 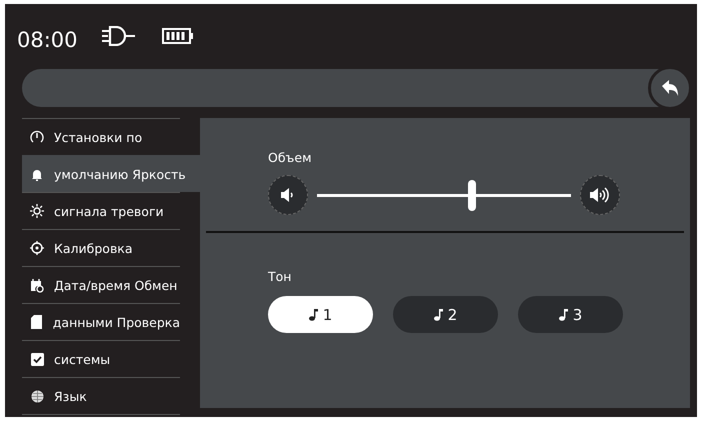 What do you see at coordinates (670, 88) in the screenshot?
I see `back-arrow-icon` at bounding box center [670, 88].